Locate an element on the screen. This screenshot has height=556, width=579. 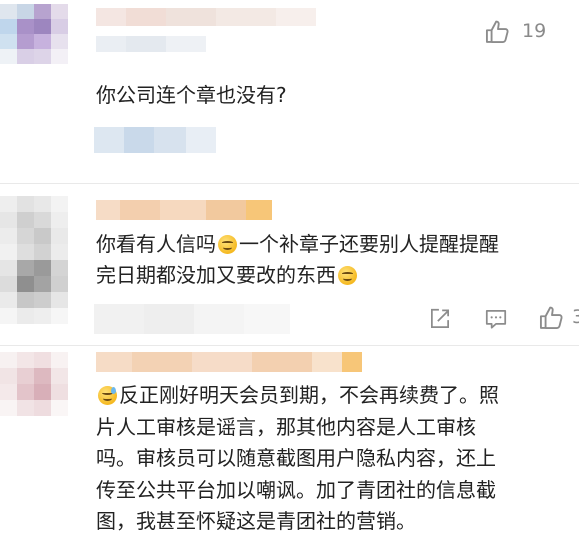
comment-line: 一个补章子还要别人提醒提醒 is located at coordinates (369, 244).